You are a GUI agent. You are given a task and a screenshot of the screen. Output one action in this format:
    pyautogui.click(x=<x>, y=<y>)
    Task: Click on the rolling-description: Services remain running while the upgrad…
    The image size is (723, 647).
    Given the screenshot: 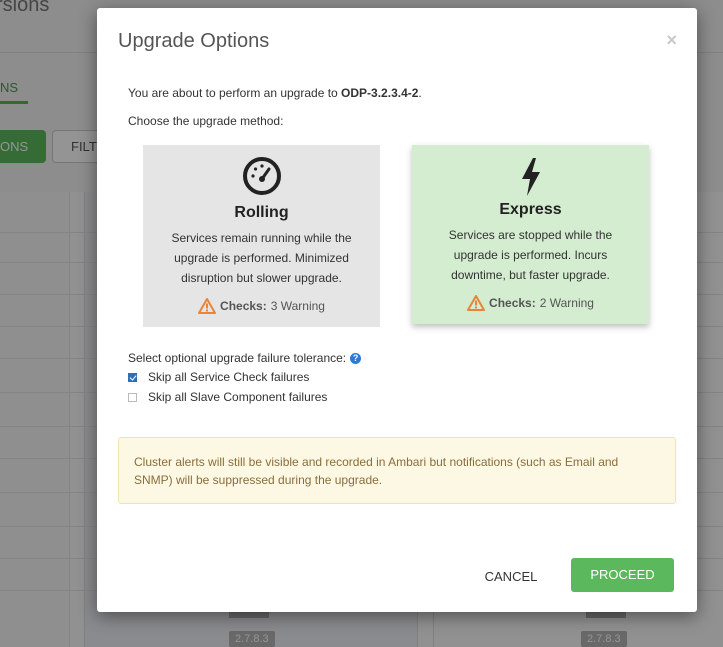 What is the action you would take?
    pyautogui.click(x=261, y=258)
    